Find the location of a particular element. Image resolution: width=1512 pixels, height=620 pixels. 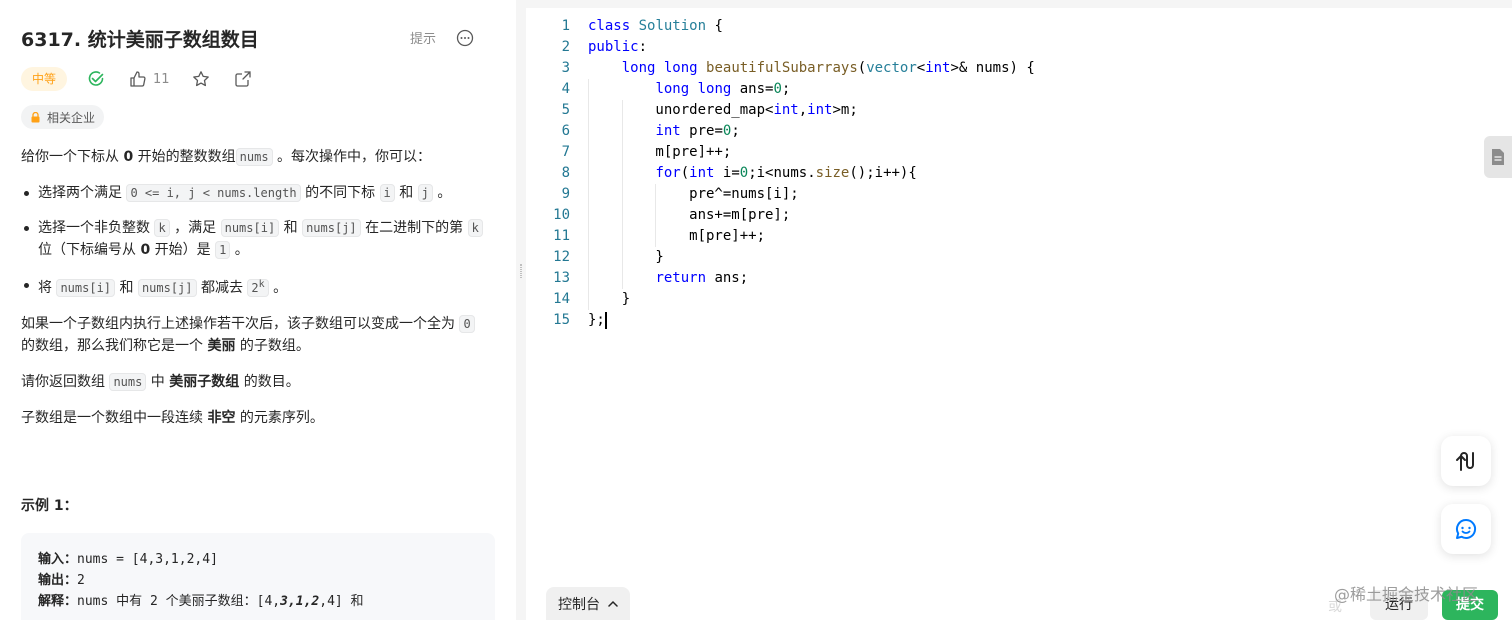

list-item: 将 nums[i] 和 nums[j] 都减去 2k 。 is located at coordinates (256, 286).